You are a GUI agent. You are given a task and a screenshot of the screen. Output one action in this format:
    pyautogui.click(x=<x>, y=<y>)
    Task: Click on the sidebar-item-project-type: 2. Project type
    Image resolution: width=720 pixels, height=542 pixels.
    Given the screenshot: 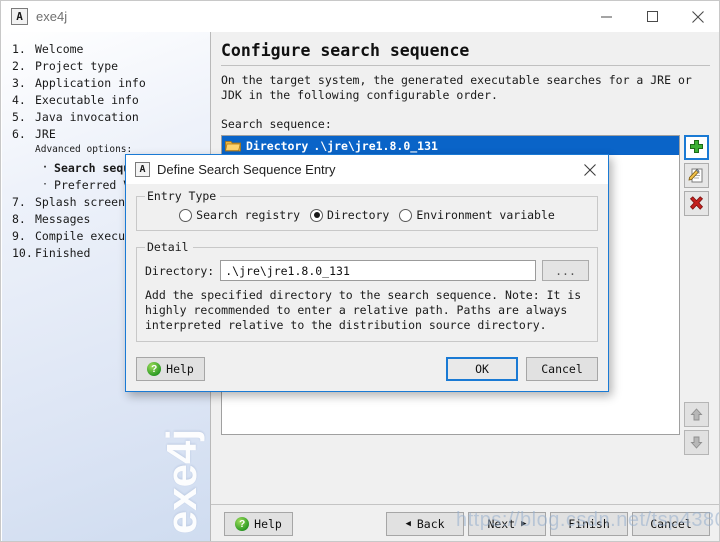 What is the action you would take?
    pyautogui.click(x=111, y=65)
    